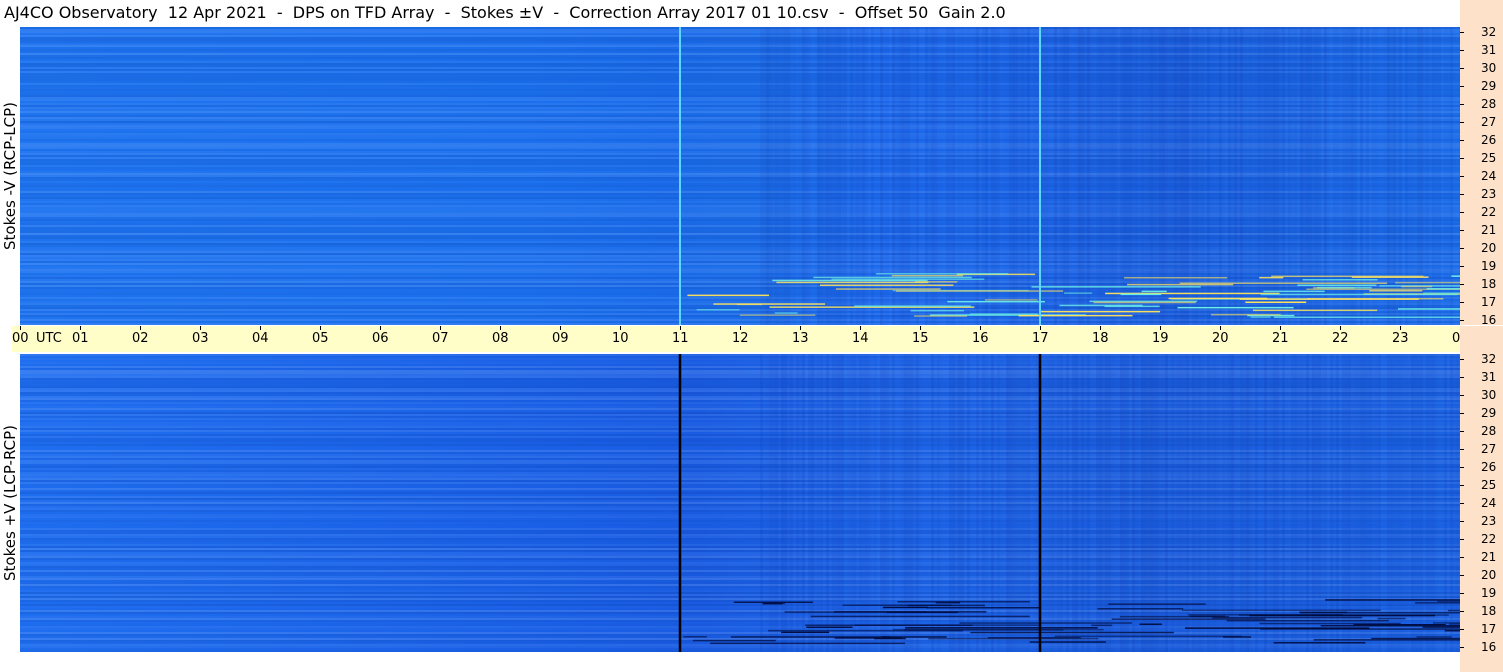 Image resolution: width=1503 pixels, height=672 pixels. What do you see at coordinates (1481, 13) in the screenshot?
I see `freq-axis-corner-top` at bounding box center [1481, 13].